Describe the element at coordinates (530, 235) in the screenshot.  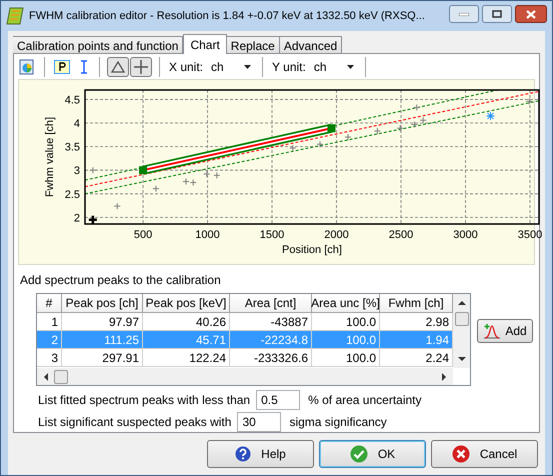
I see `tick-label: 3500` at that location.